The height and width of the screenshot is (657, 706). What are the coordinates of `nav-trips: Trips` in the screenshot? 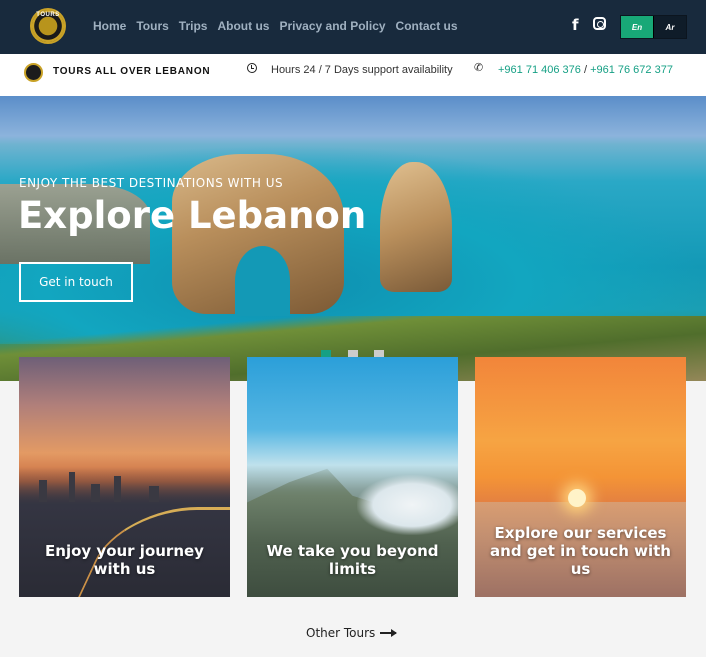 It's located at (193, 26).